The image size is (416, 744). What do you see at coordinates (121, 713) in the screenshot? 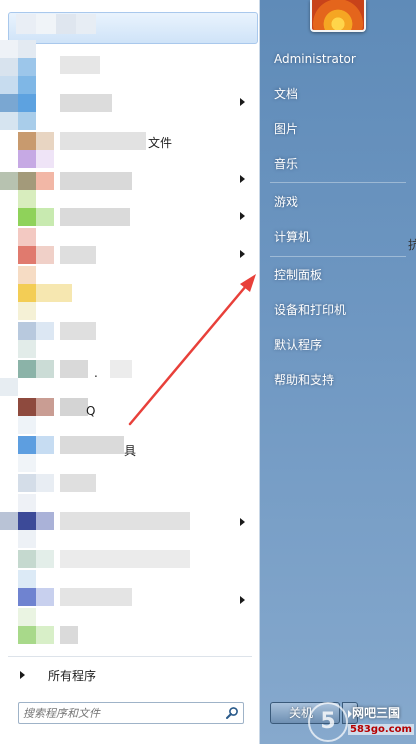
I see `search-input` at bounding box center [121, 713].